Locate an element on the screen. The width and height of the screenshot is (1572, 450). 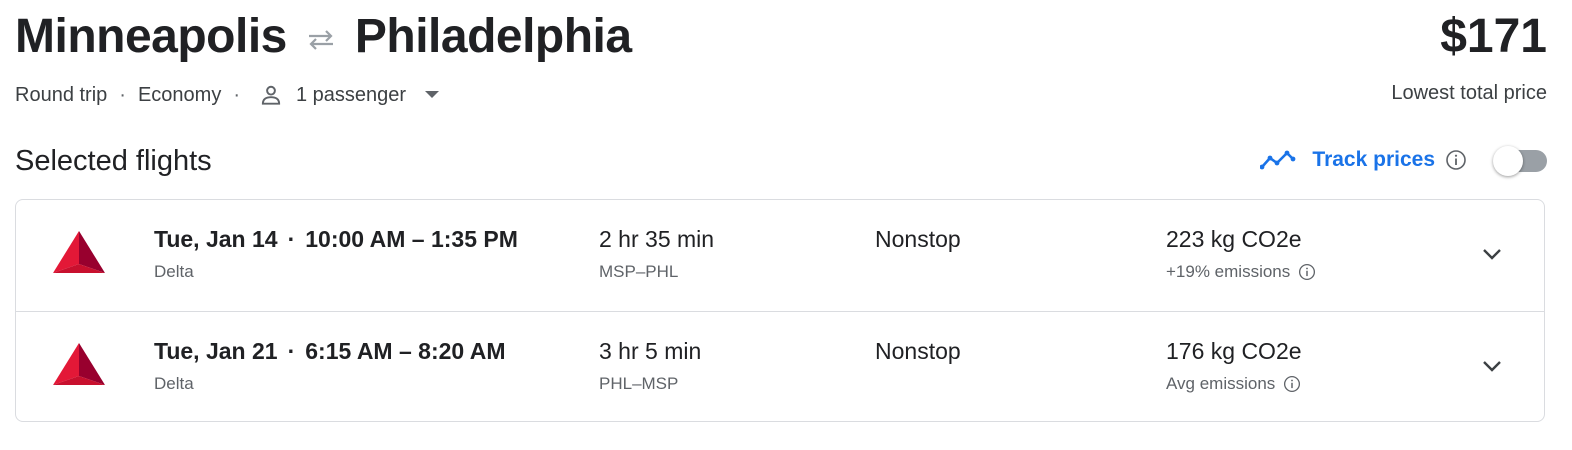
toggle-knob is located at coordinates (1508, 161).